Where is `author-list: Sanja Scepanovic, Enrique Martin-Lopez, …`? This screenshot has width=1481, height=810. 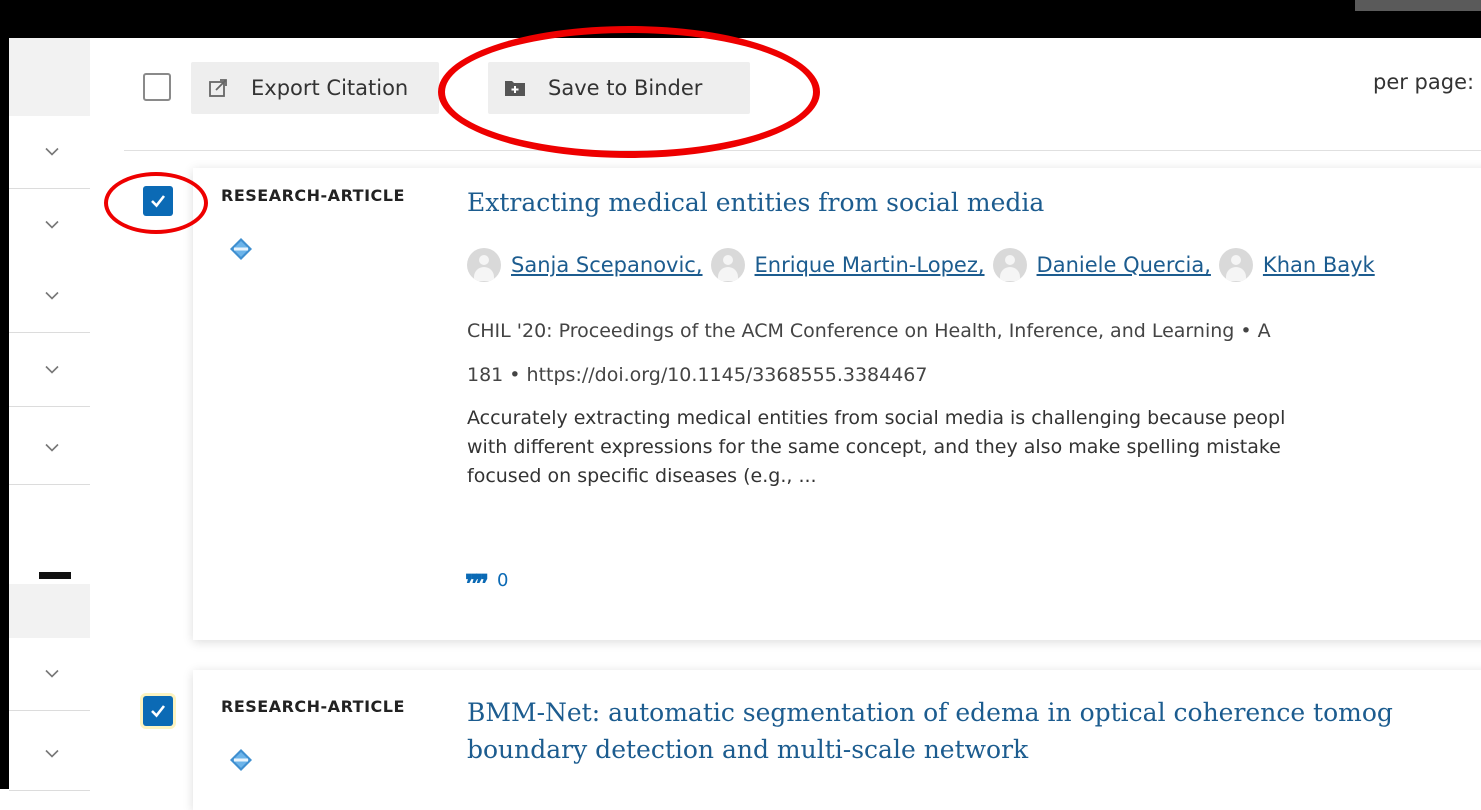
author-list: Sanja Scepanovic, Enrique Martin-Lopez, … is located at coordinates (925, 265).